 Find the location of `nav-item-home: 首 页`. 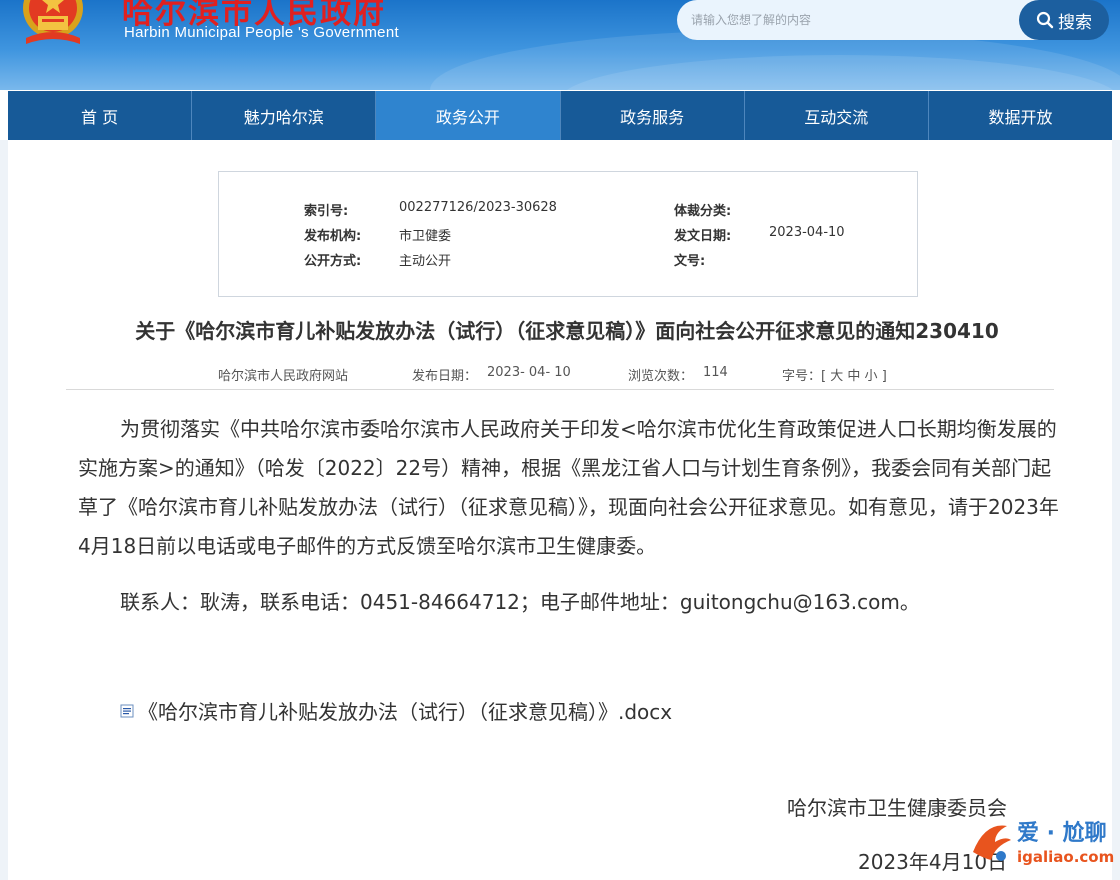

nav-item-home: 首 页 is located at coordinates (100, 115).